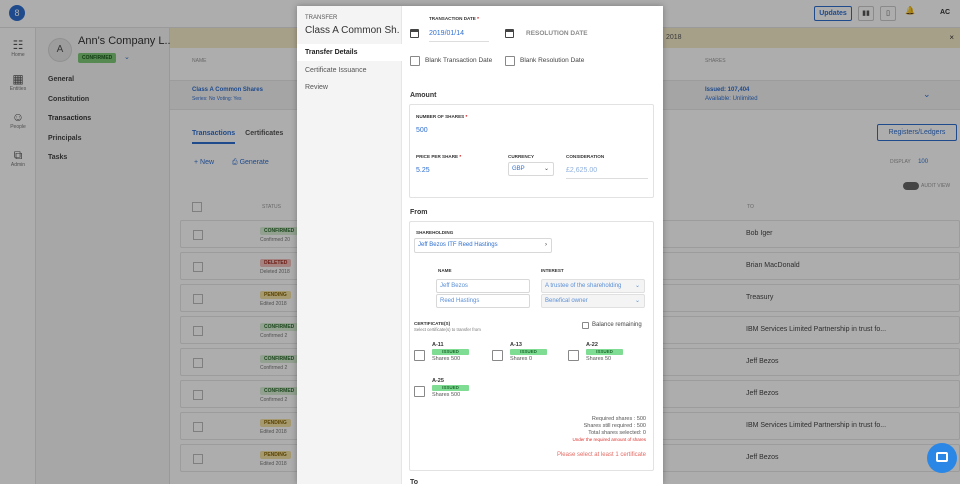 This screenshot has height=484, width=960. Describe the element at coordinates (585, 156) in the screenshot. I see `consideration-label: CONSIDERATION` at that location.